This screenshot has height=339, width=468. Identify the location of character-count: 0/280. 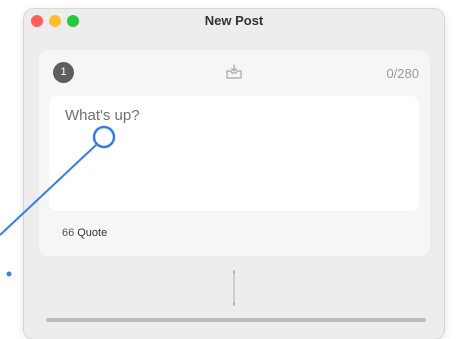
(402, 73).